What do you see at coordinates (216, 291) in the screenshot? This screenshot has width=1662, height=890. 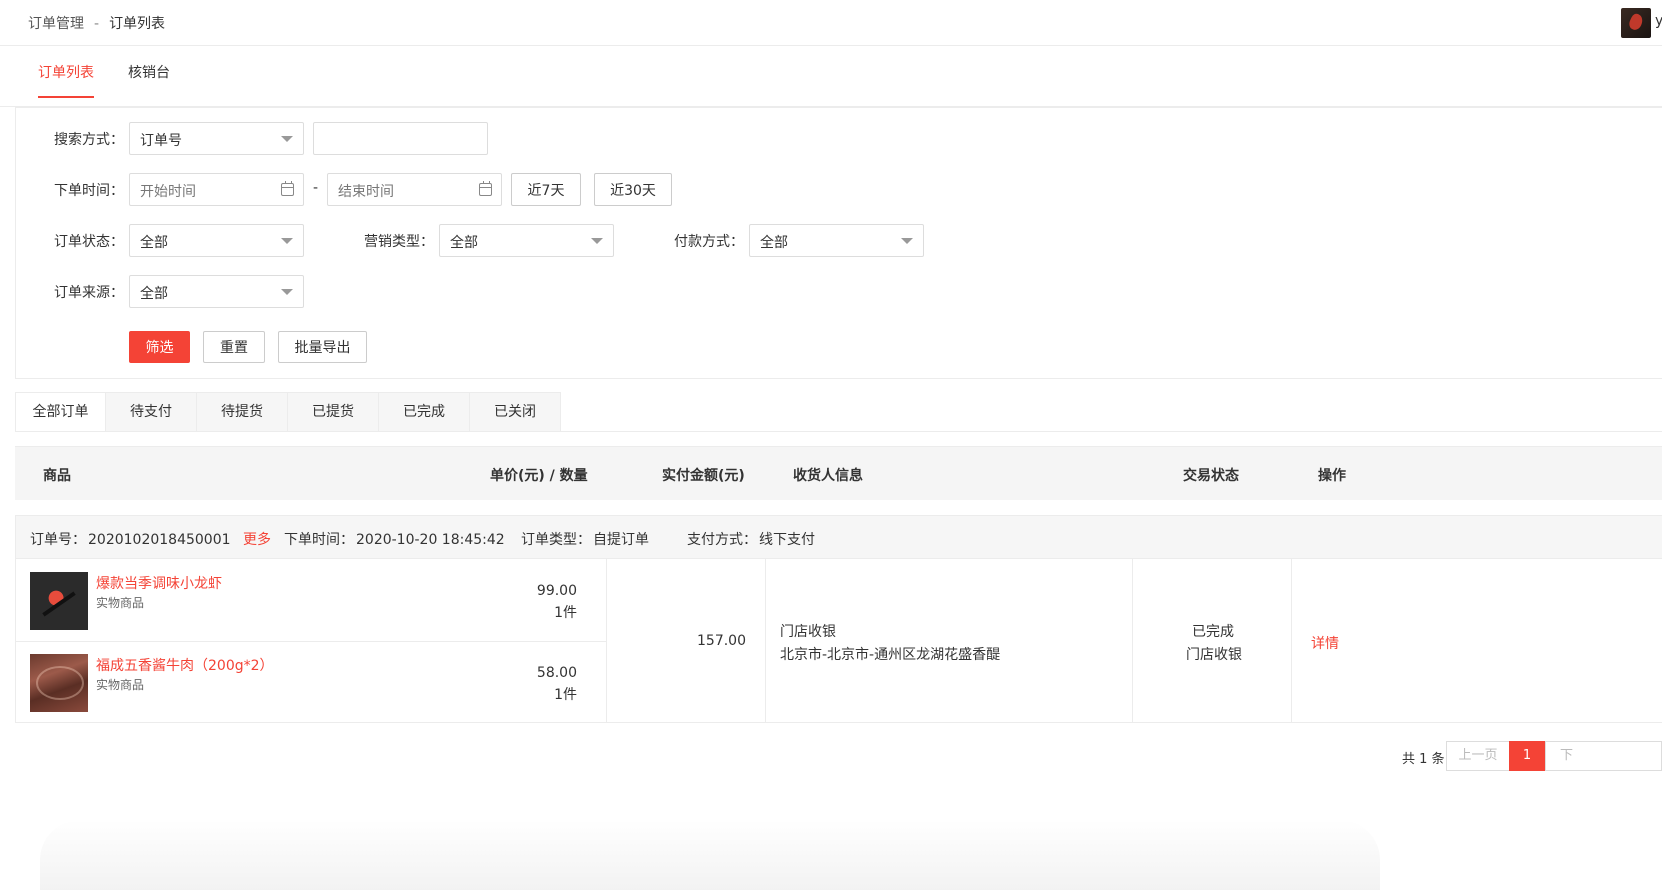 I see `order-source-select: 全部` at bounding box center [216, 291].